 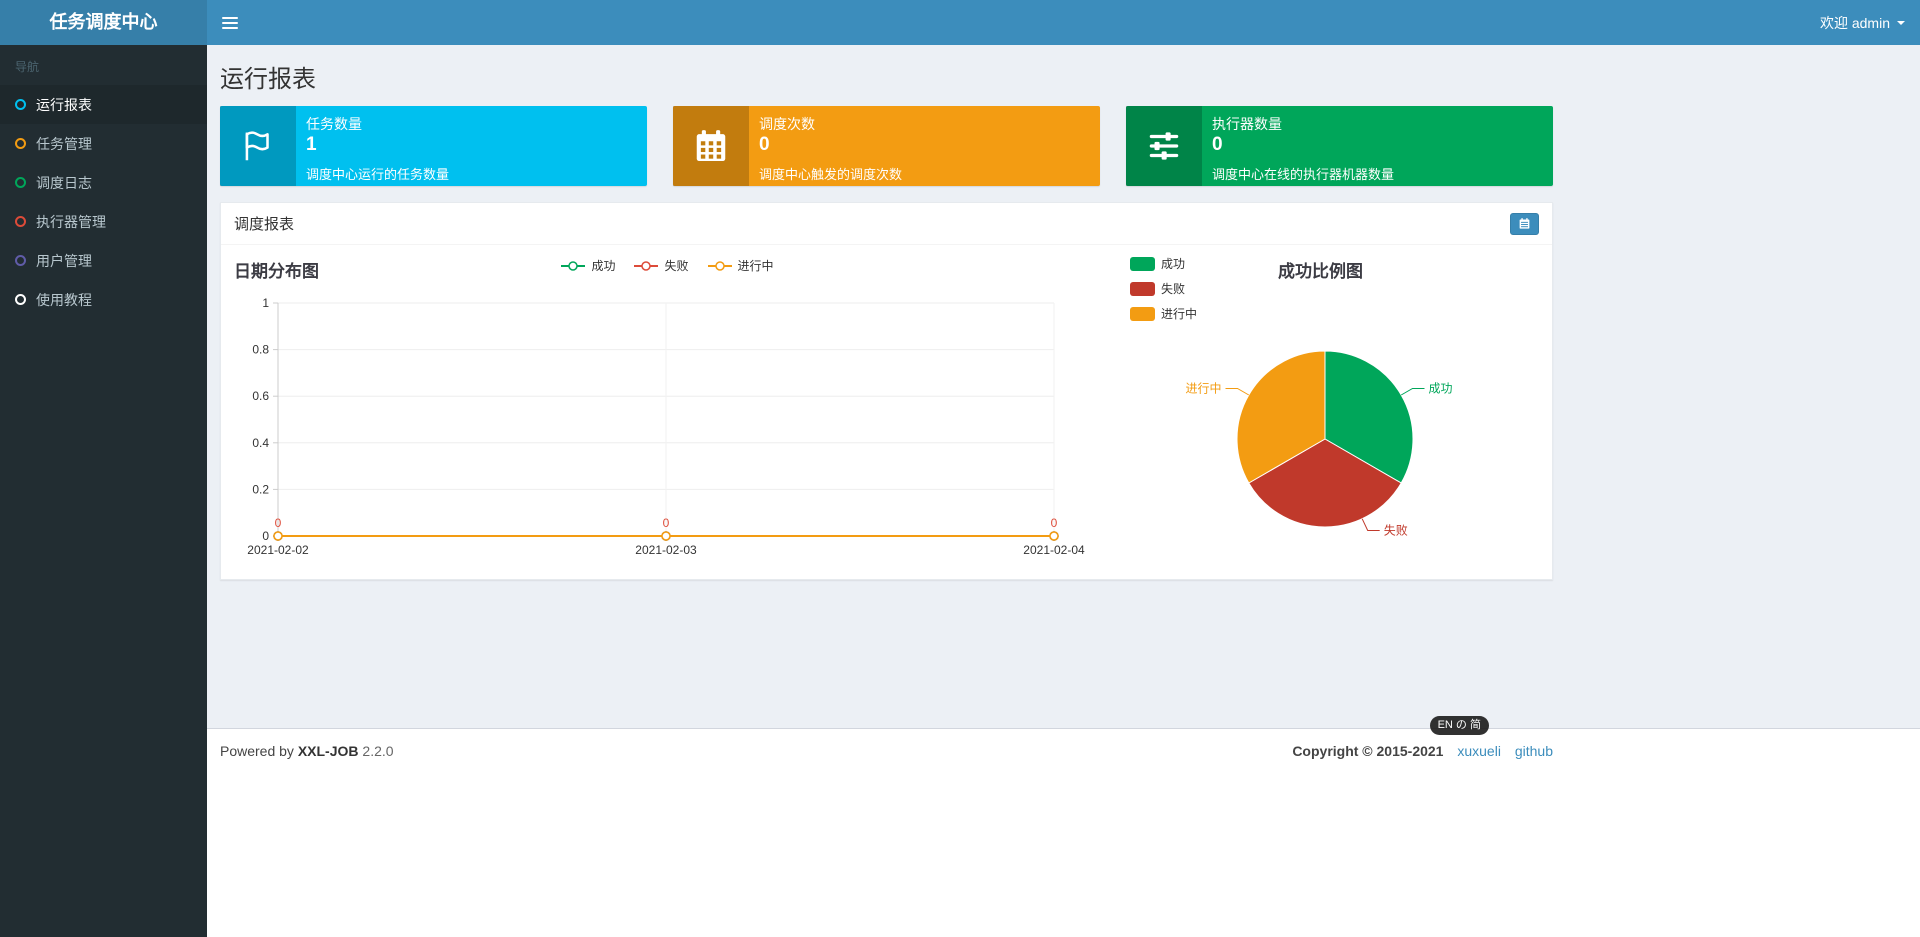 I want to click on info-box-label: 执行器数量, so click(x=1247, y=124).